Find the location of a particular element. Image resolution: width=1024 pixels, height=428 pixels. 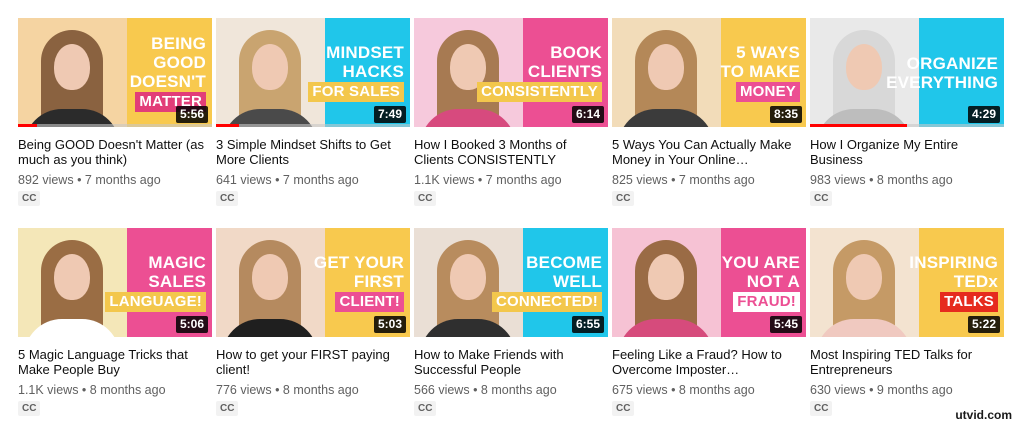

video-thumbnail: BOOK CLIENTS CONSISTENTLY 6:14 is located at coordinates (511, 72).